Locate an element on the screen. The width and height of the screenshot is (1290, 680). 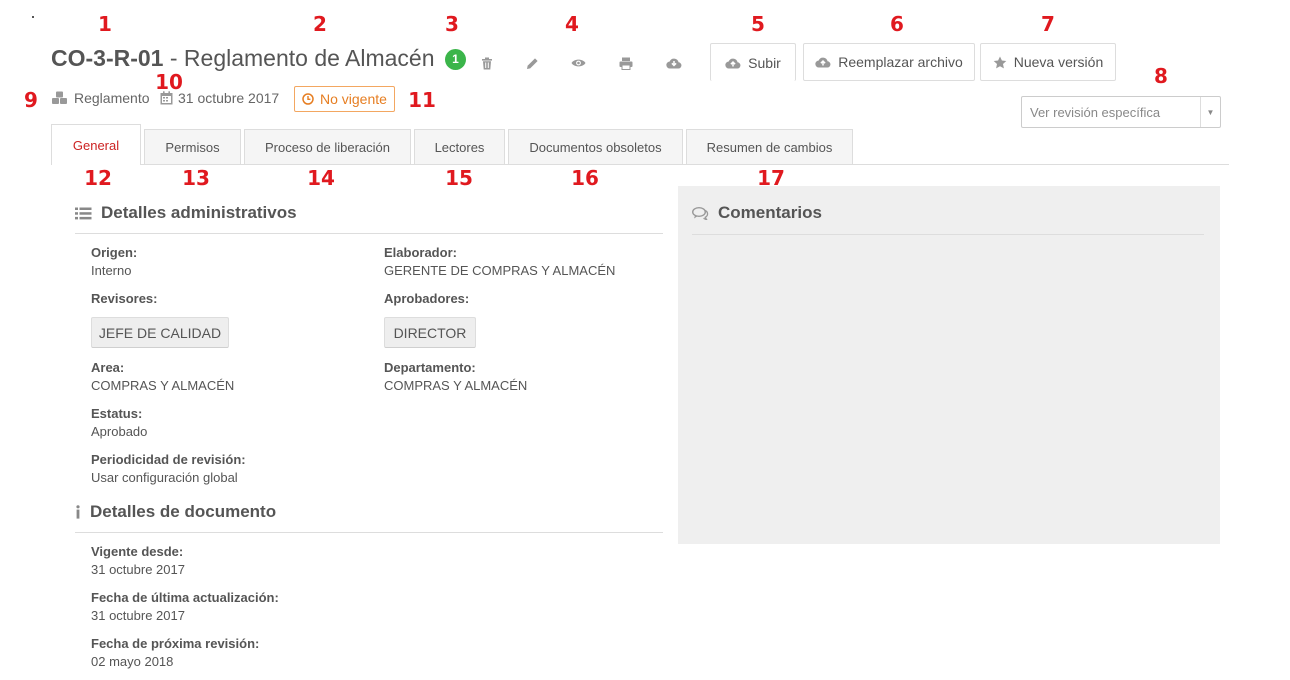
revisores-label: Revisores: is located at coordinates (124, 298).